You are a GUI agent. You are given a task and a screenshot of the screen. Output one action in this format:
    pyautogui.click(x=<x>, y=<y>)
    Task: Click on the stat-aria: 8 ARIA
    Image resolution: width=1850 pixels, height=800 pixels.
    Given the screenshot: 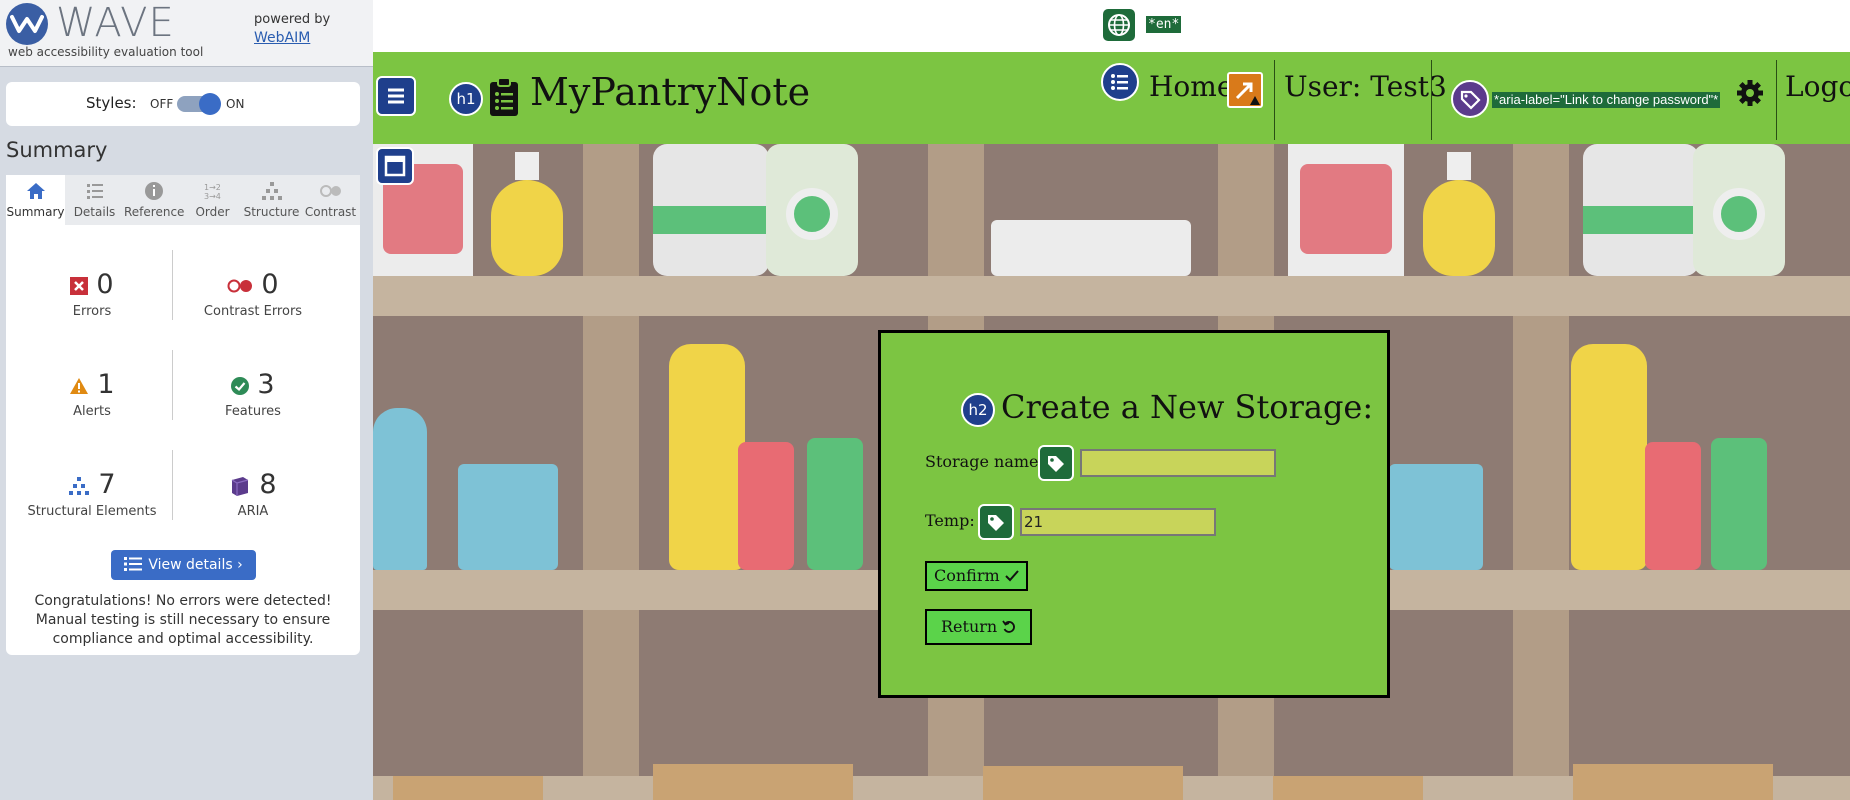 What is the action you would take?
    pyautogui.click(x=253, y=494)
    